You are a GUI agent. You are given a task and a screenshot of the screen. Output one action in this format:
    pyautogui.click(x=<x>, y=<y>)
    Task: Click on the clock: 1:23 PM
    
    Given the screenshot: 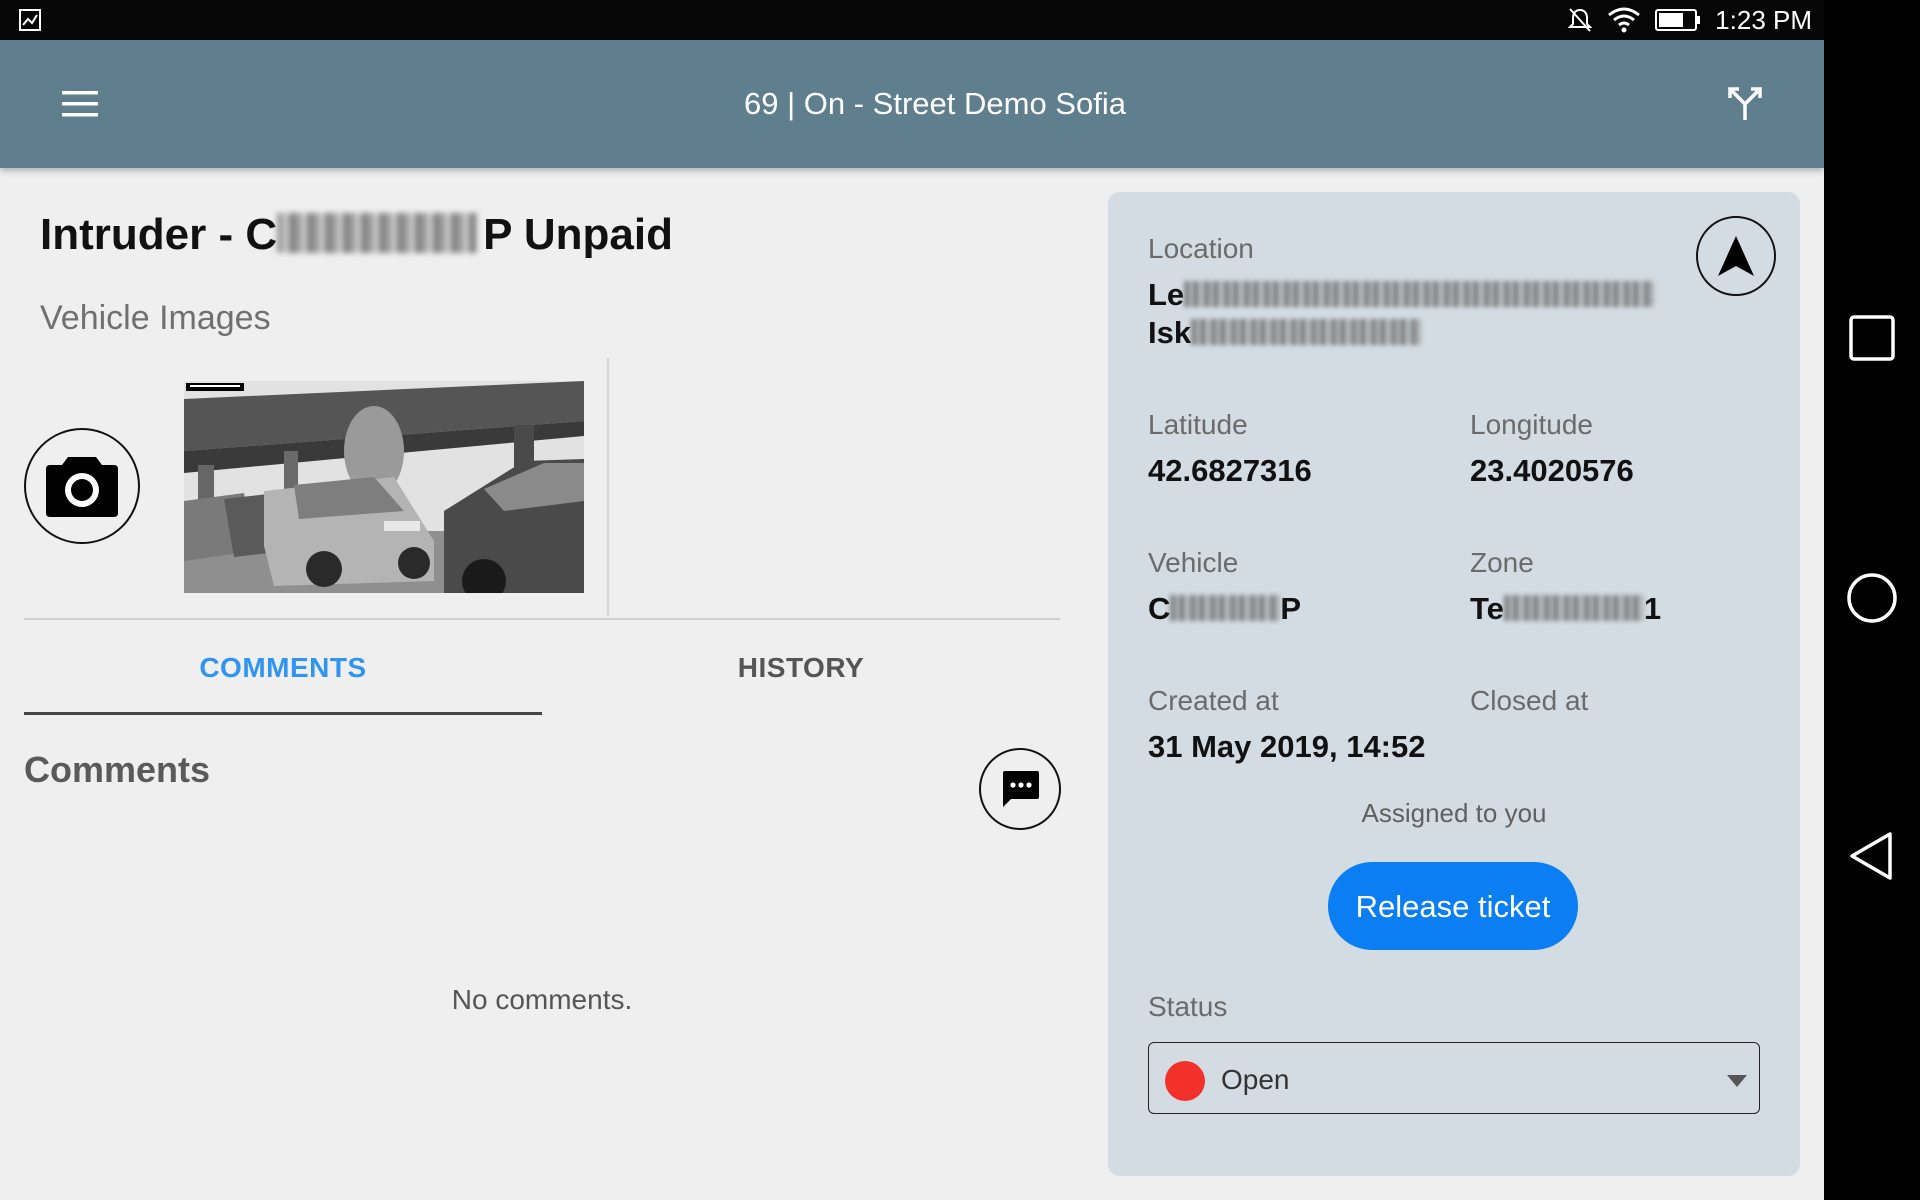 What is the action you would take?
    pyautogui.click(x=1763, y=20)
    